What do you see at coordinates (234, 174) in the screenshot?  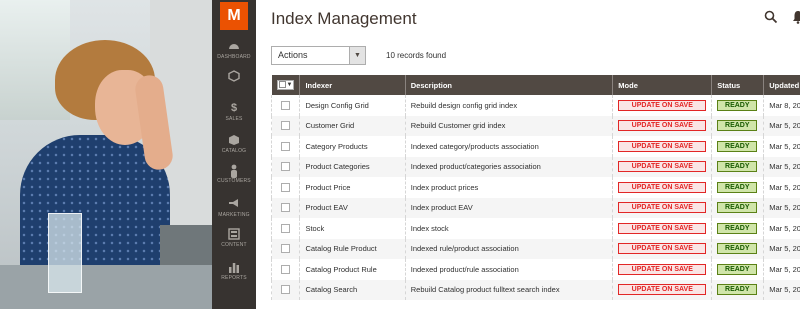 I see `nav-customers: CUSTOMERS` at bounding box center [234, 174].